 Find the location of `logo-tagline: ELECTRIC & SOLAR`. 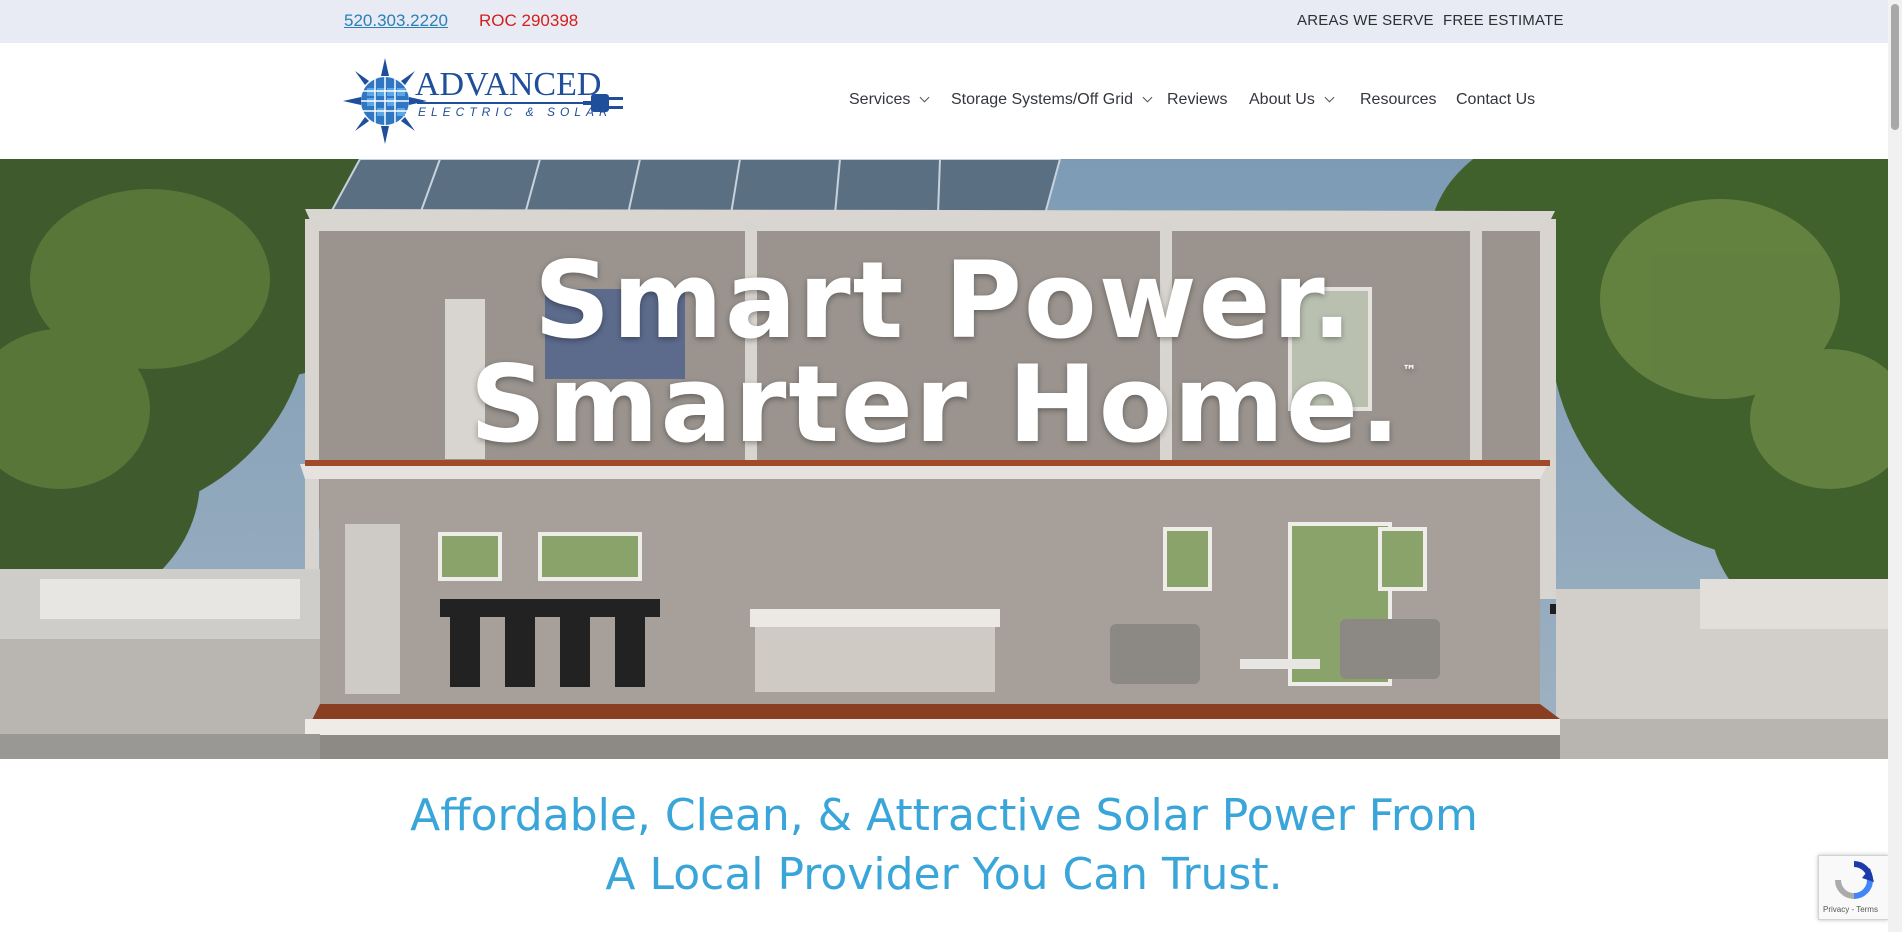

logo-tagline: ELECTRIC & SOLAR is located at coordinates (515, 112).